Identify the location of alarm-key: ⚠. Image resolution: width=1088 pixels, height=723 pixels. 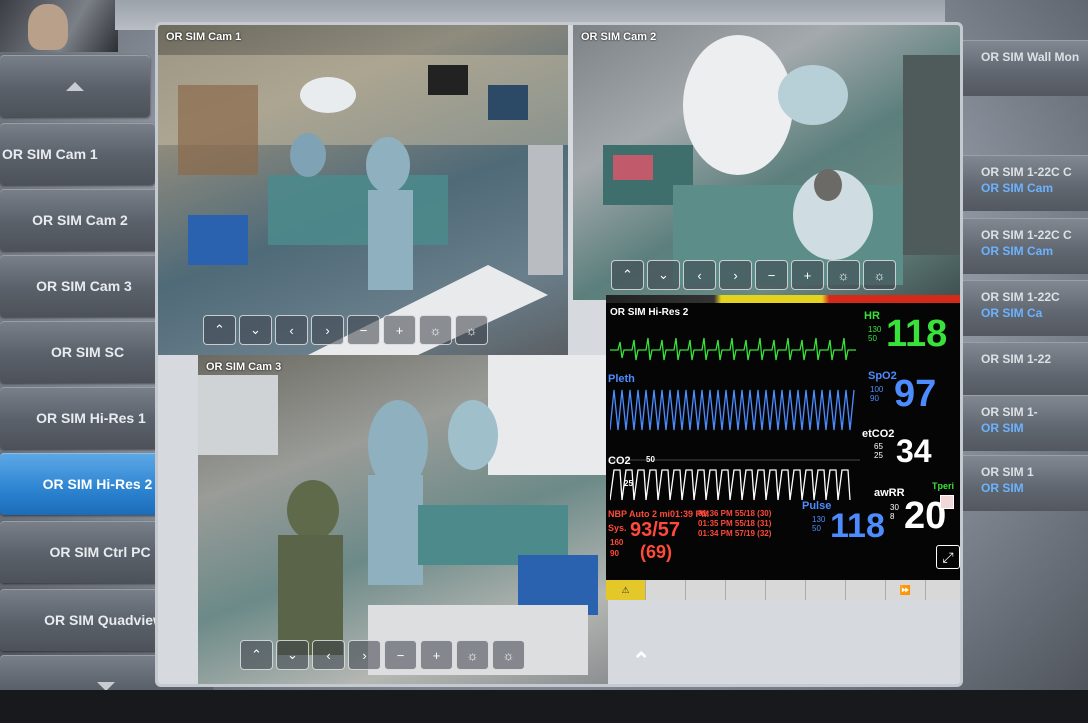
(626, 590).